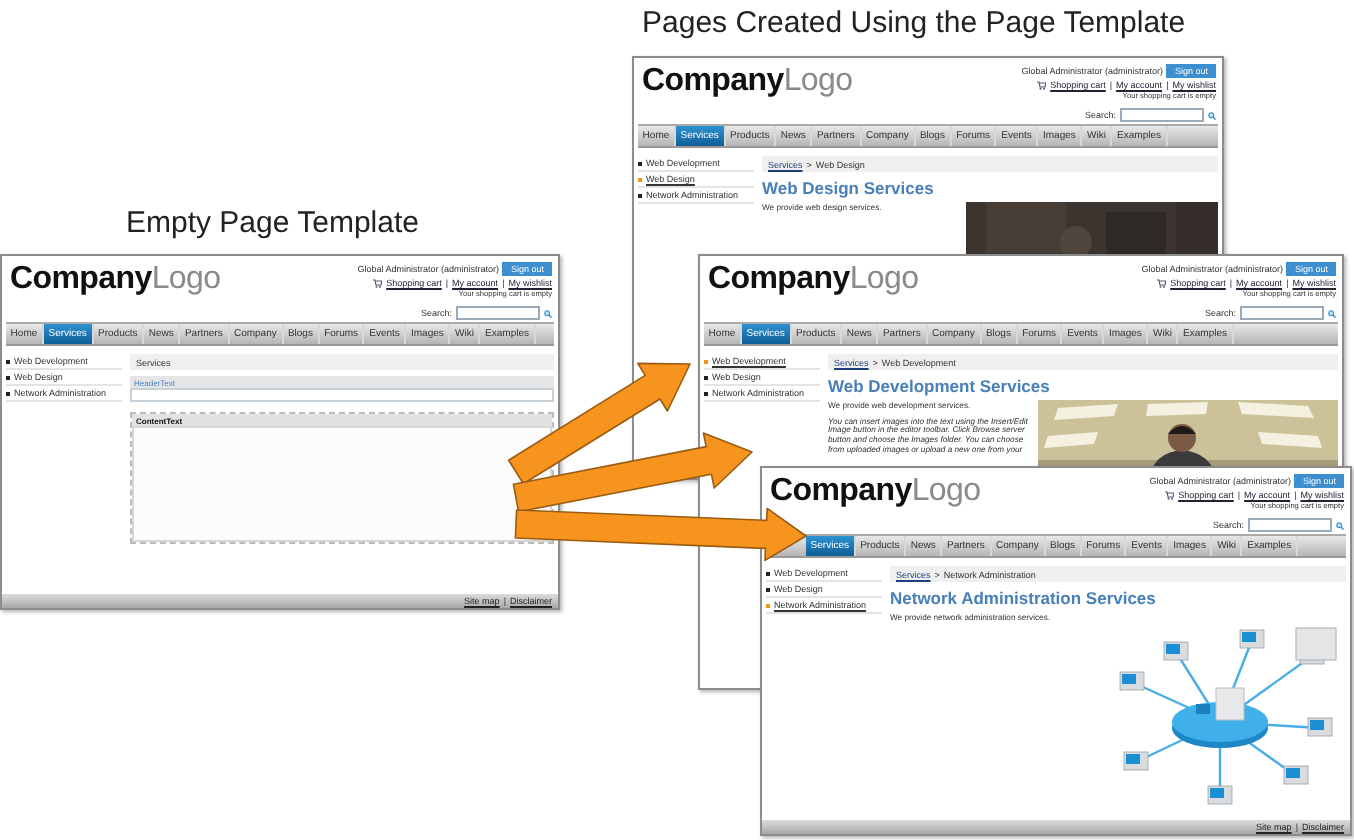 This screenshot has width=1354, height=840. Describe the element at coordinates (1024, 598) in the screenshot. I see `page-heading: Network Administration Services` at that location.